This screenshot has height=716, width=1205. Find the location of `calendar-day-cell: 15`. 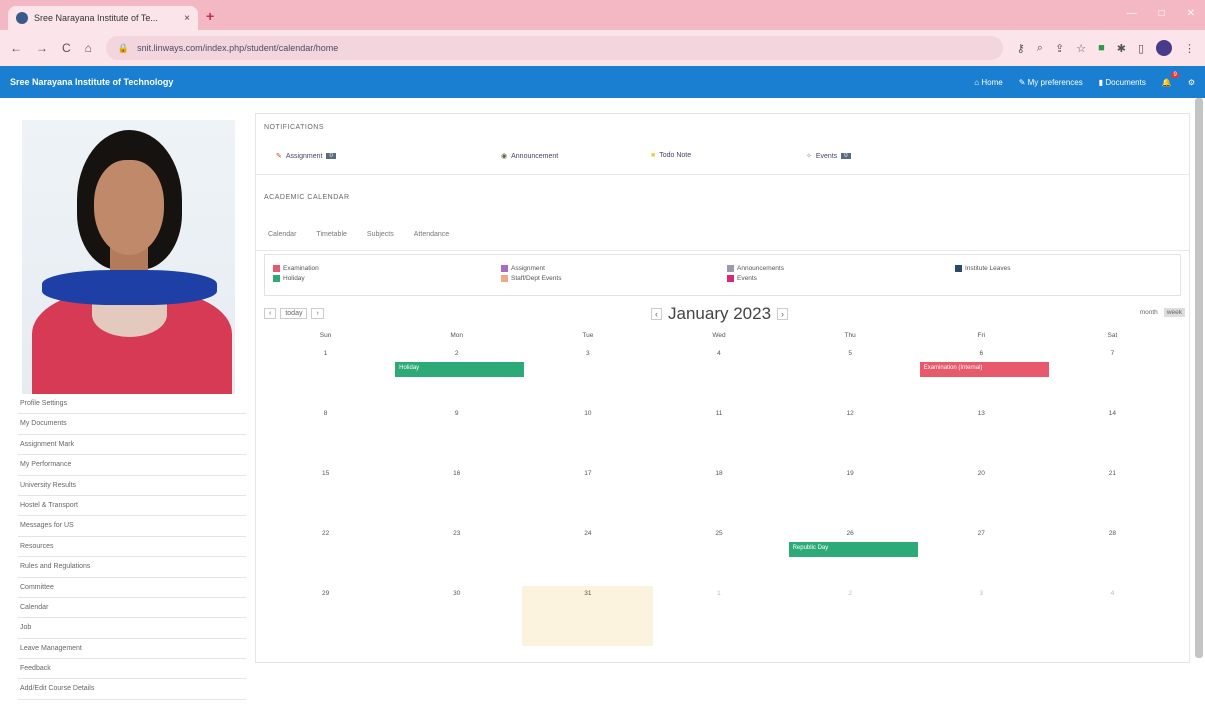

calendar-day-cell: 15 is located at coordinates (325, 496).